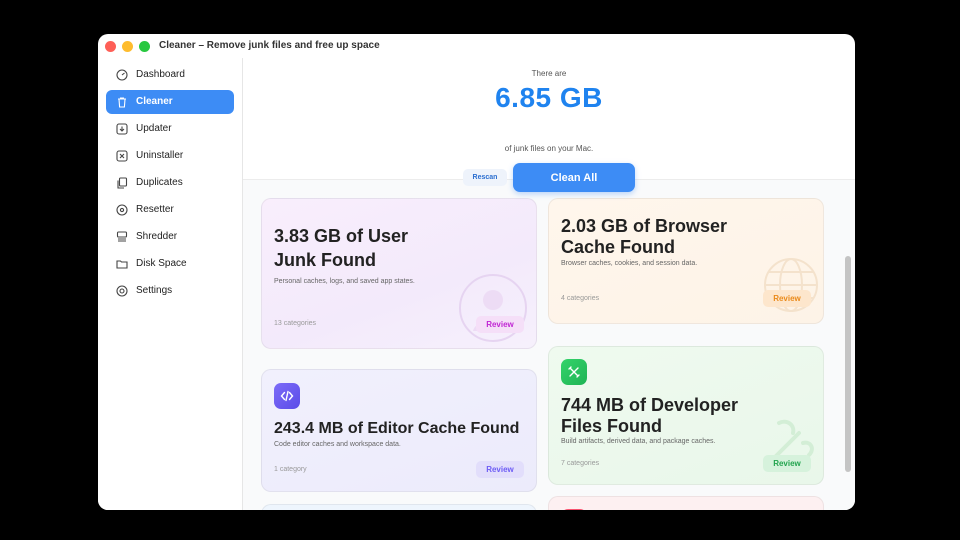  I want to click on apps-card, so click(686, 503).